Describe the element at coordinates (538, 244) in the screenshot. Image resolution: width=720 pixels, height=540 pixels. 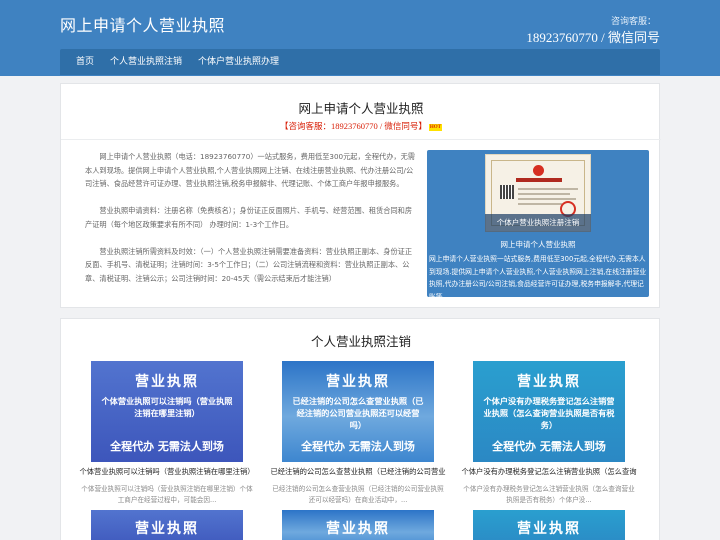
I see `feature-title: 网上申请个人营业执照` at that location.